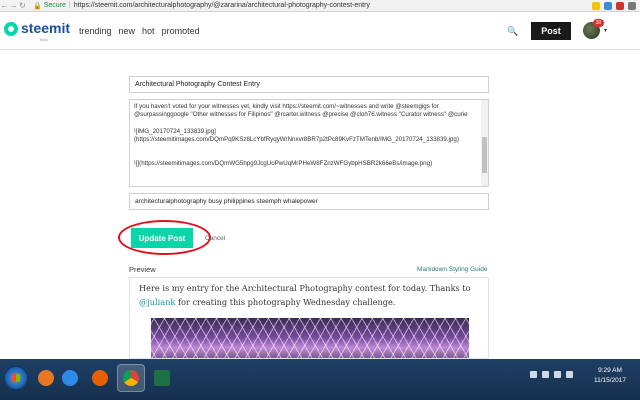 This screenshot has width=640, height=400. What do you see at coordinates (162, 378) in the screenshot?
I see `excel-icon` at bounding box center [162, 378].